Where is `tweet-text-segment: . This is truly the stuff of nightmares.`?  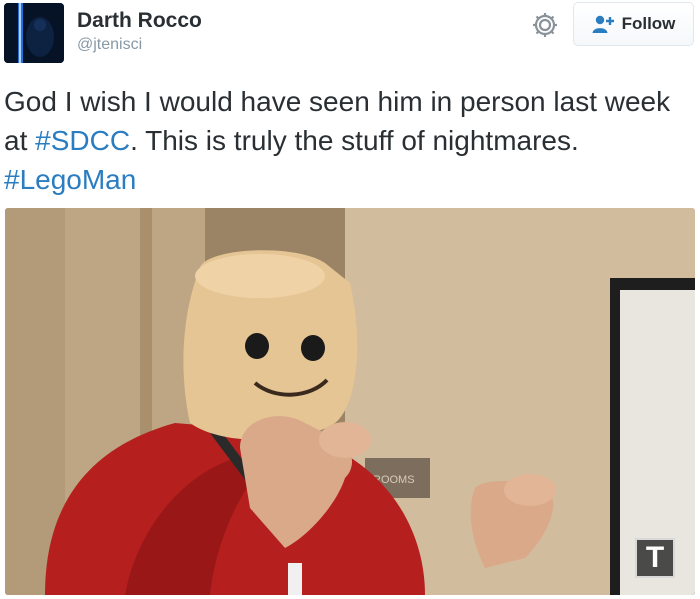
tweet-text-segment: . This is truly the stuff of nightmares. is located at coordinates (354, 140).